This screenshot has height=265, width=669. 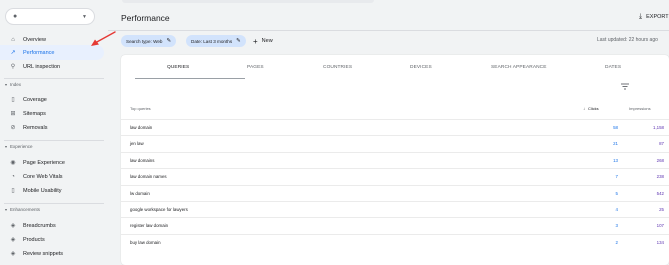 I want to click on sidebar-item-label: Mobile Usability, so click(x=42, y=190).